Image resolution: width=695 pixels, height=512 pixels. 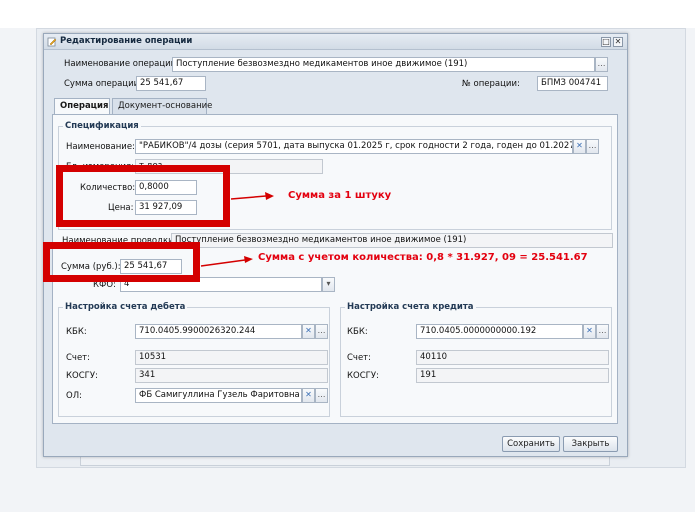 I want to click on unit-price-annotation: Сумма за 1 штуку, so click(x=340, y=195).